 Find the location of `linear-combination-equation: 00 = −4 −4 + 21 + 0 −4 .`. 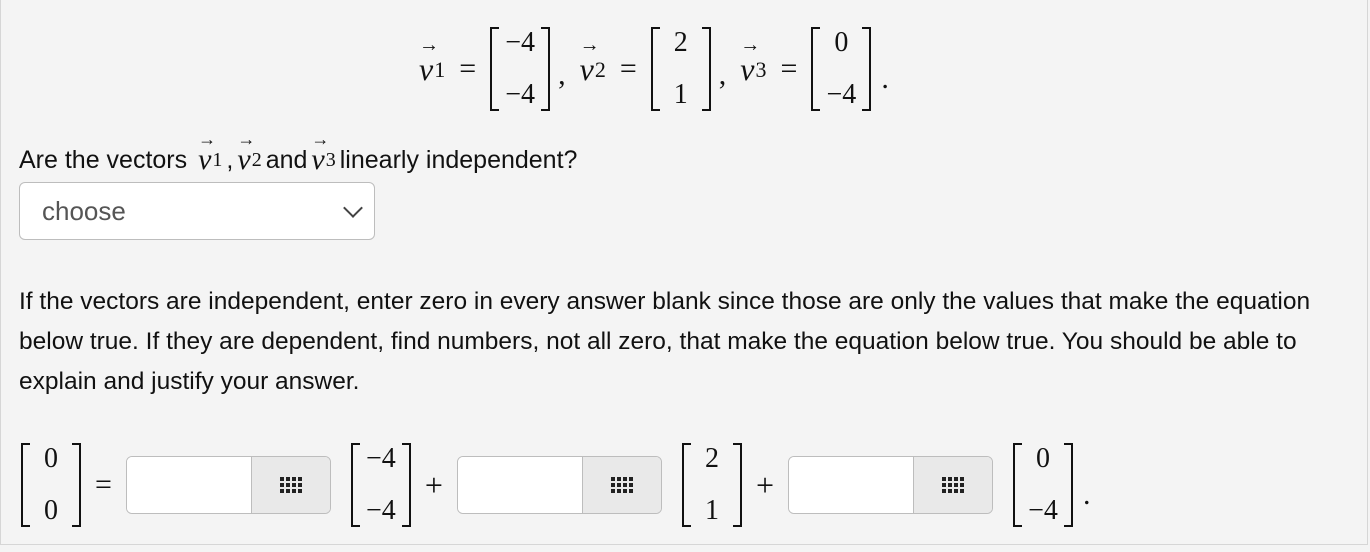

linear-combination-equation: 00 = −4 −4 + 21 + 0 −4 . is located at coordinates (556, 485).